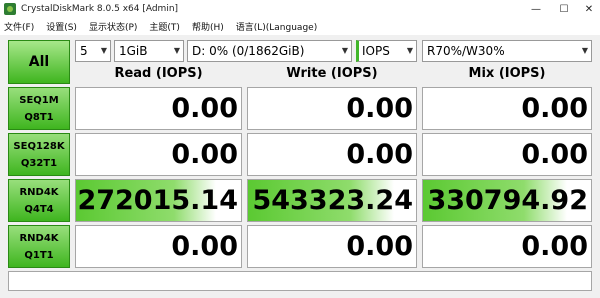  I want to click on seq128k-q32t1-button: SEQ128K Q32T1, so click(39, 154).